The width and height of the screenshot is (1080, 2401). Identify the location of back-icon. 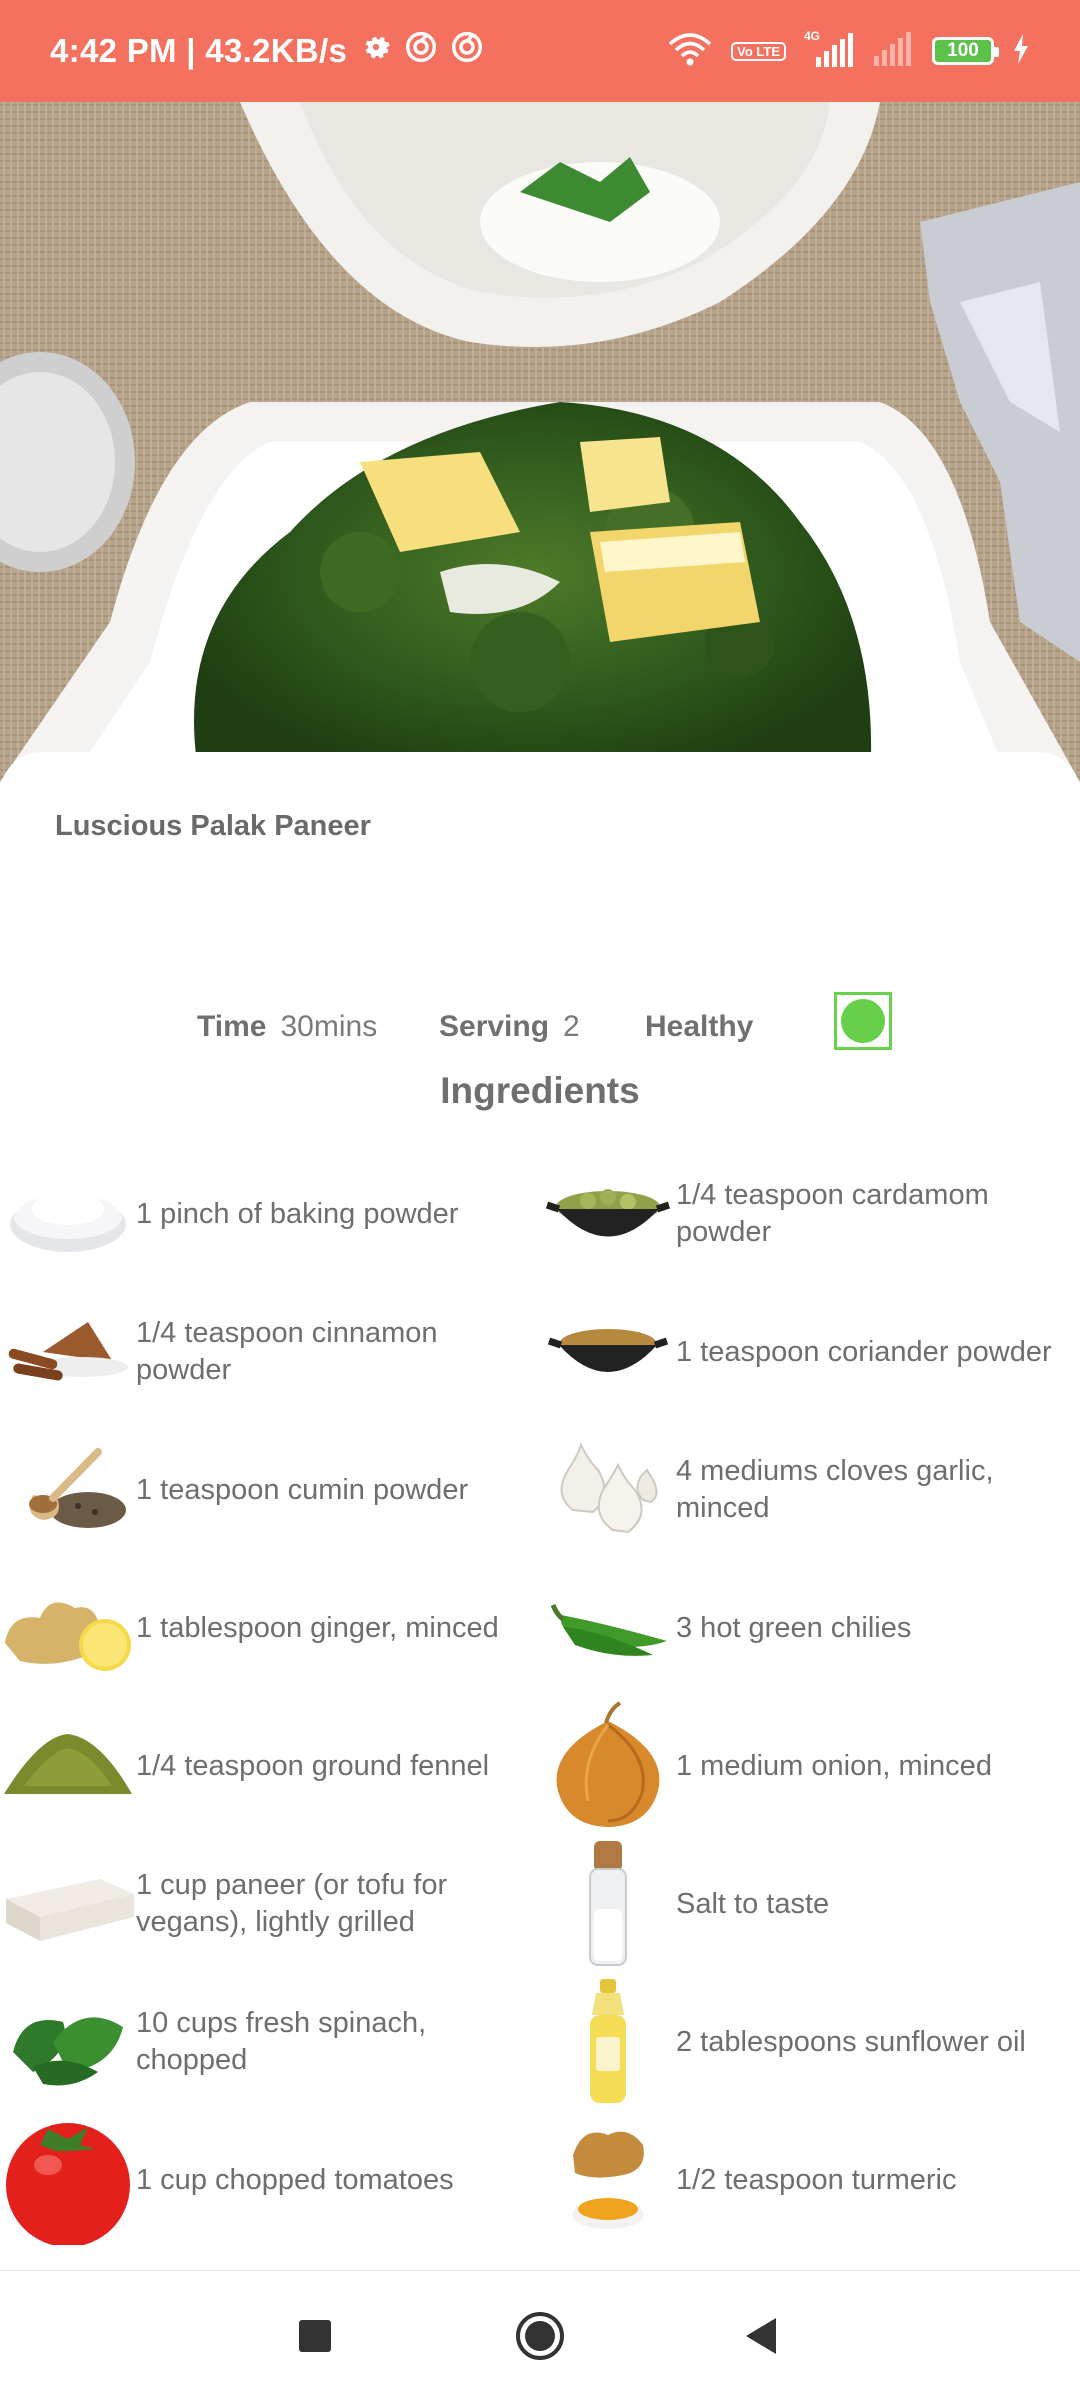
(761, 2336).